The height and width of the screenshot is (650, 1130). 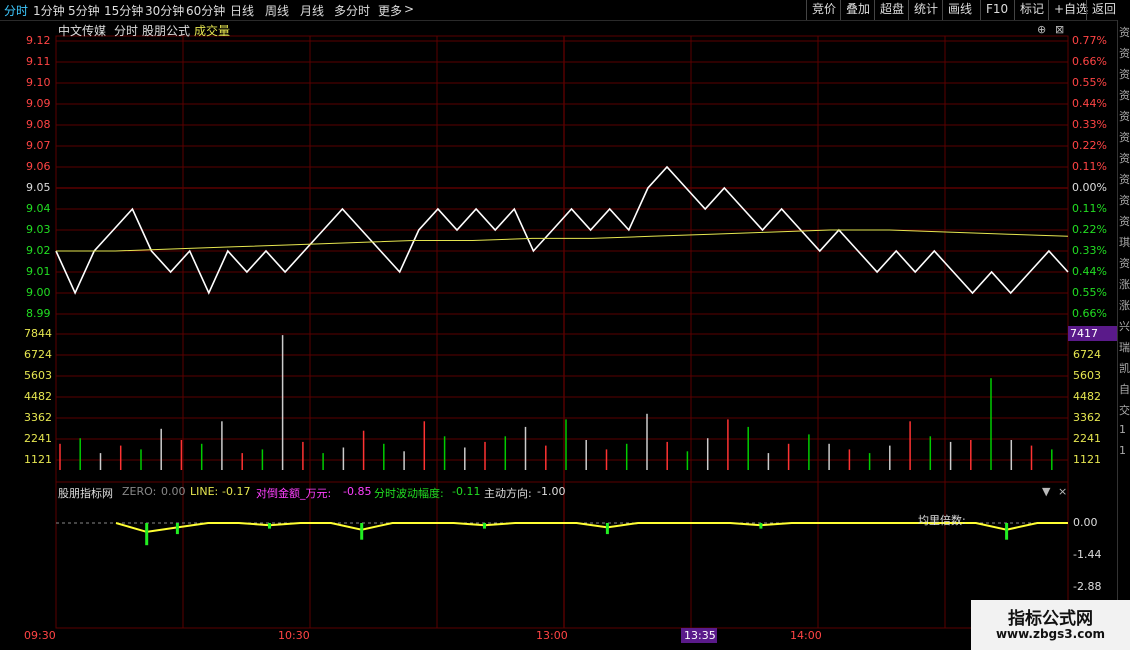 I want to click on indicator-tick-1: -1.44, so click(x=1087, y=554).